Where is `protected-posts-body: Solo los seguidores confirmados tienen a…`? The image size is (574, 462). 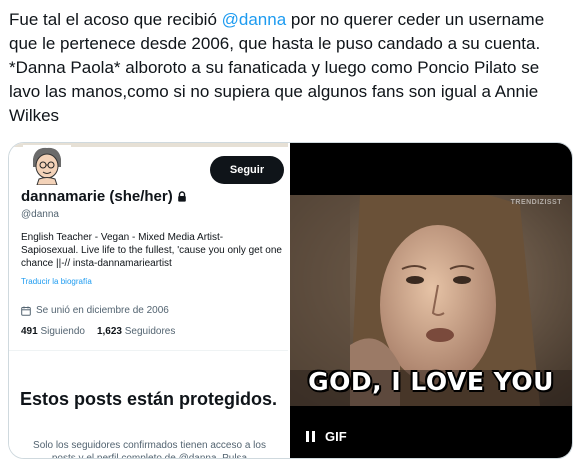 protected-posts-body: Solo los seguidores confirmados tienen a… is located at coordinates (149, 449).